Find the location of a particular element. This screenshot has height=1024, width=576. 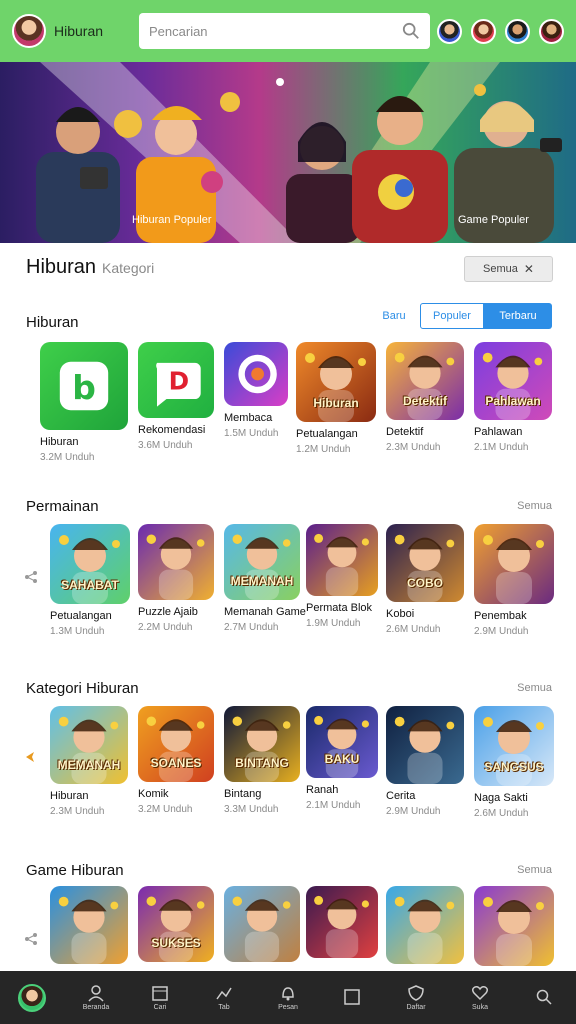

chart-icon is located at coordinates (224, 993).